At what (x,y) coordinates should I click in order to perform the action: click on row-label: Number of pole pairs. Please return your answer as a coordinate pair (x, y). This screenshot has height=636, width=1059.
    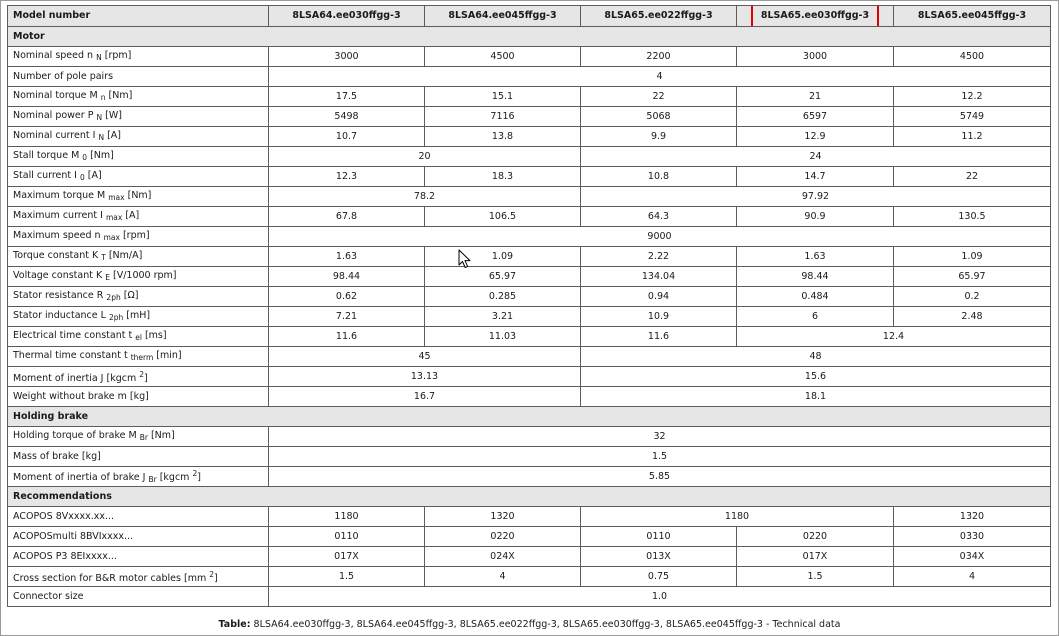
    Looking at the image, I should click on (138, 76).